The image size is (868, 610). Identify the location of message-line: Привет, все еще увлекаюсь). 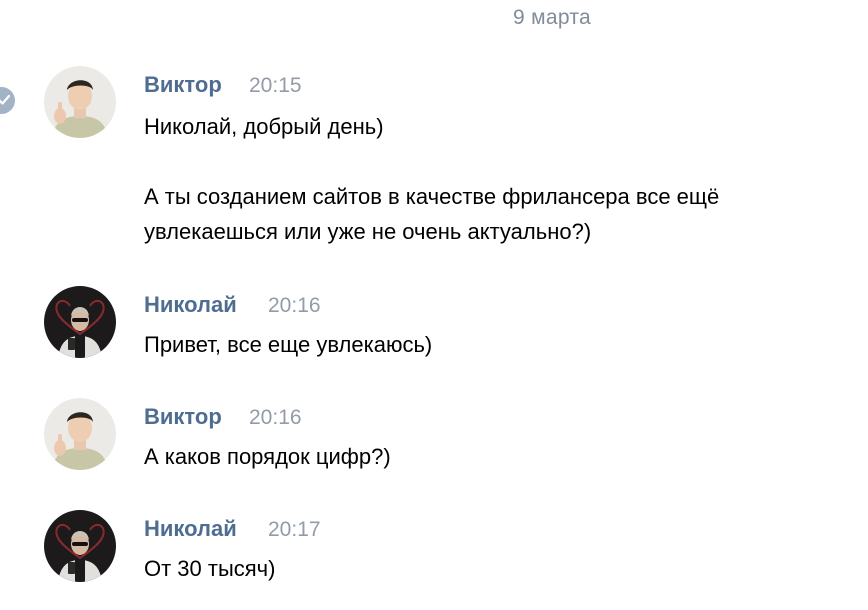
(288, 344).